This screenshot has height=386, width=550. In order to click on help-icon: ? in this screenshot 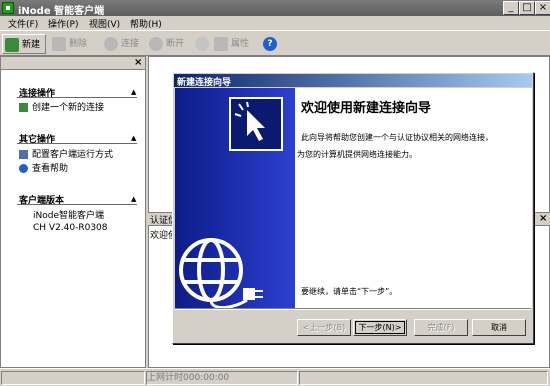, I will do `click(270, 43)`.